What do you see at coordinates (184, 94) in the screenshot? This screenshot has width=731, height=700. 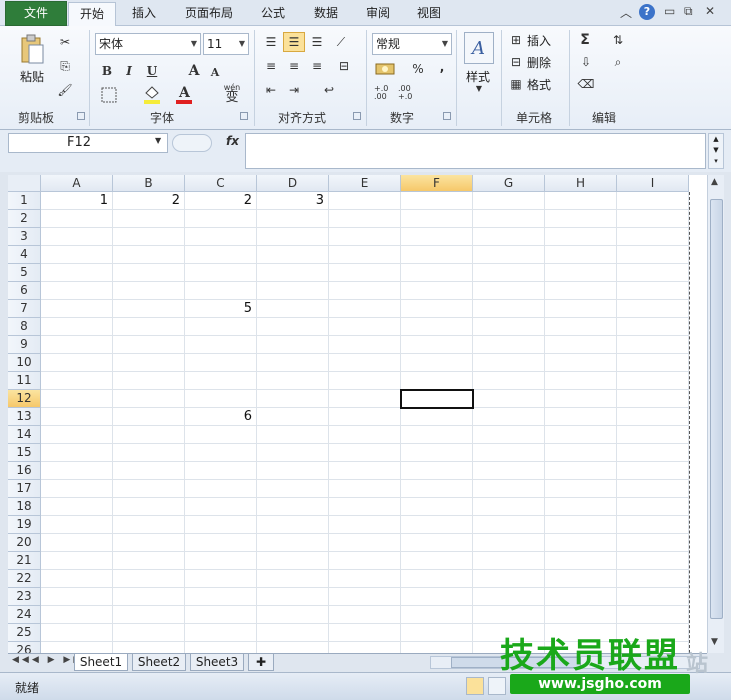 I see `font-color-icon: A` at bounding box center [184, 94].